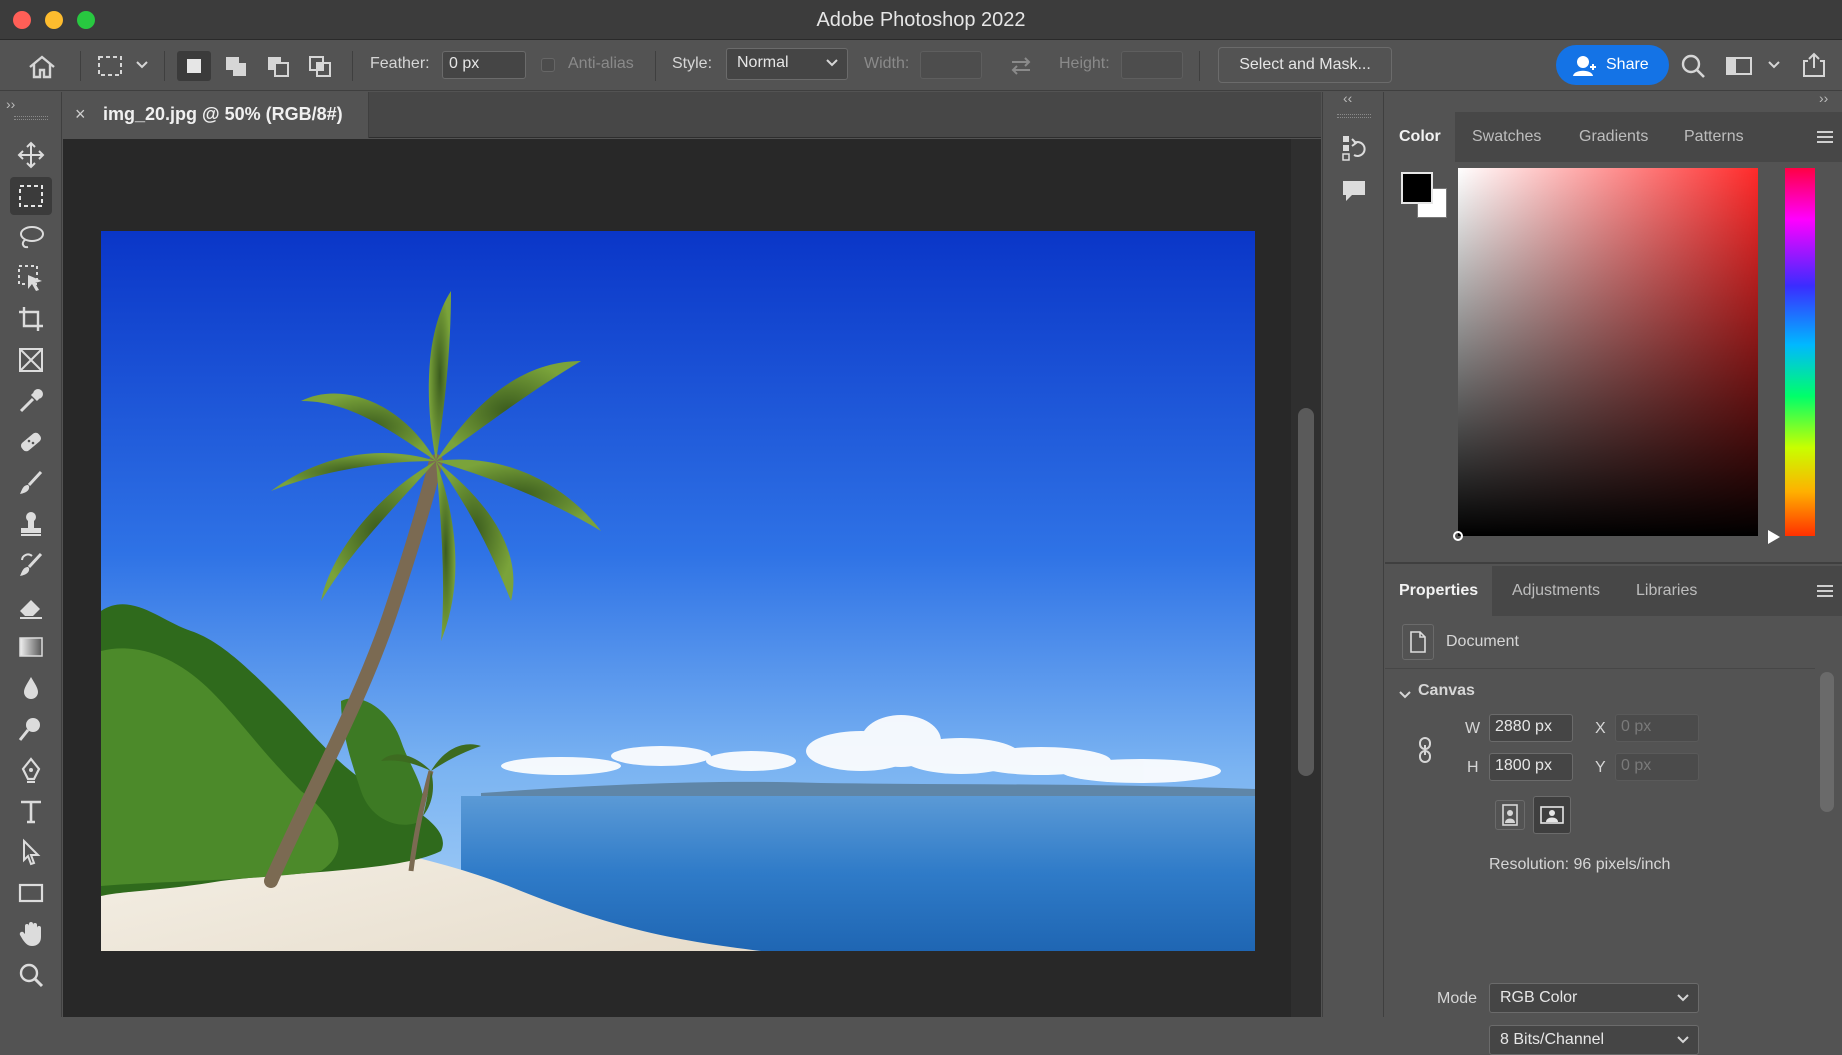 The width and height of the screenshot is (1842, 1055). Describe the element at coordinates (31, 565) in the screenshot. I see `history-brush-tool-icon` at that location.